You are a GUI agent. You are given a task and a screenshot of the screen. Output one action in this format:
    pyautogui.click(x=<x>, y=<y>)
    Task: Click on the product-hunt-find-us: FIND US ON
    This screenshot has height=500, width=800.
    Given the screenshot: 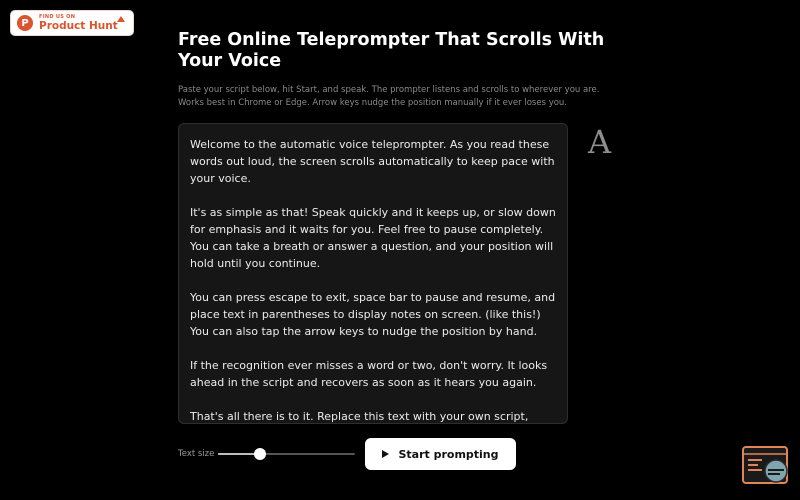 What is the action you would take?
    pyautogui.click(x=57, y=16)
    